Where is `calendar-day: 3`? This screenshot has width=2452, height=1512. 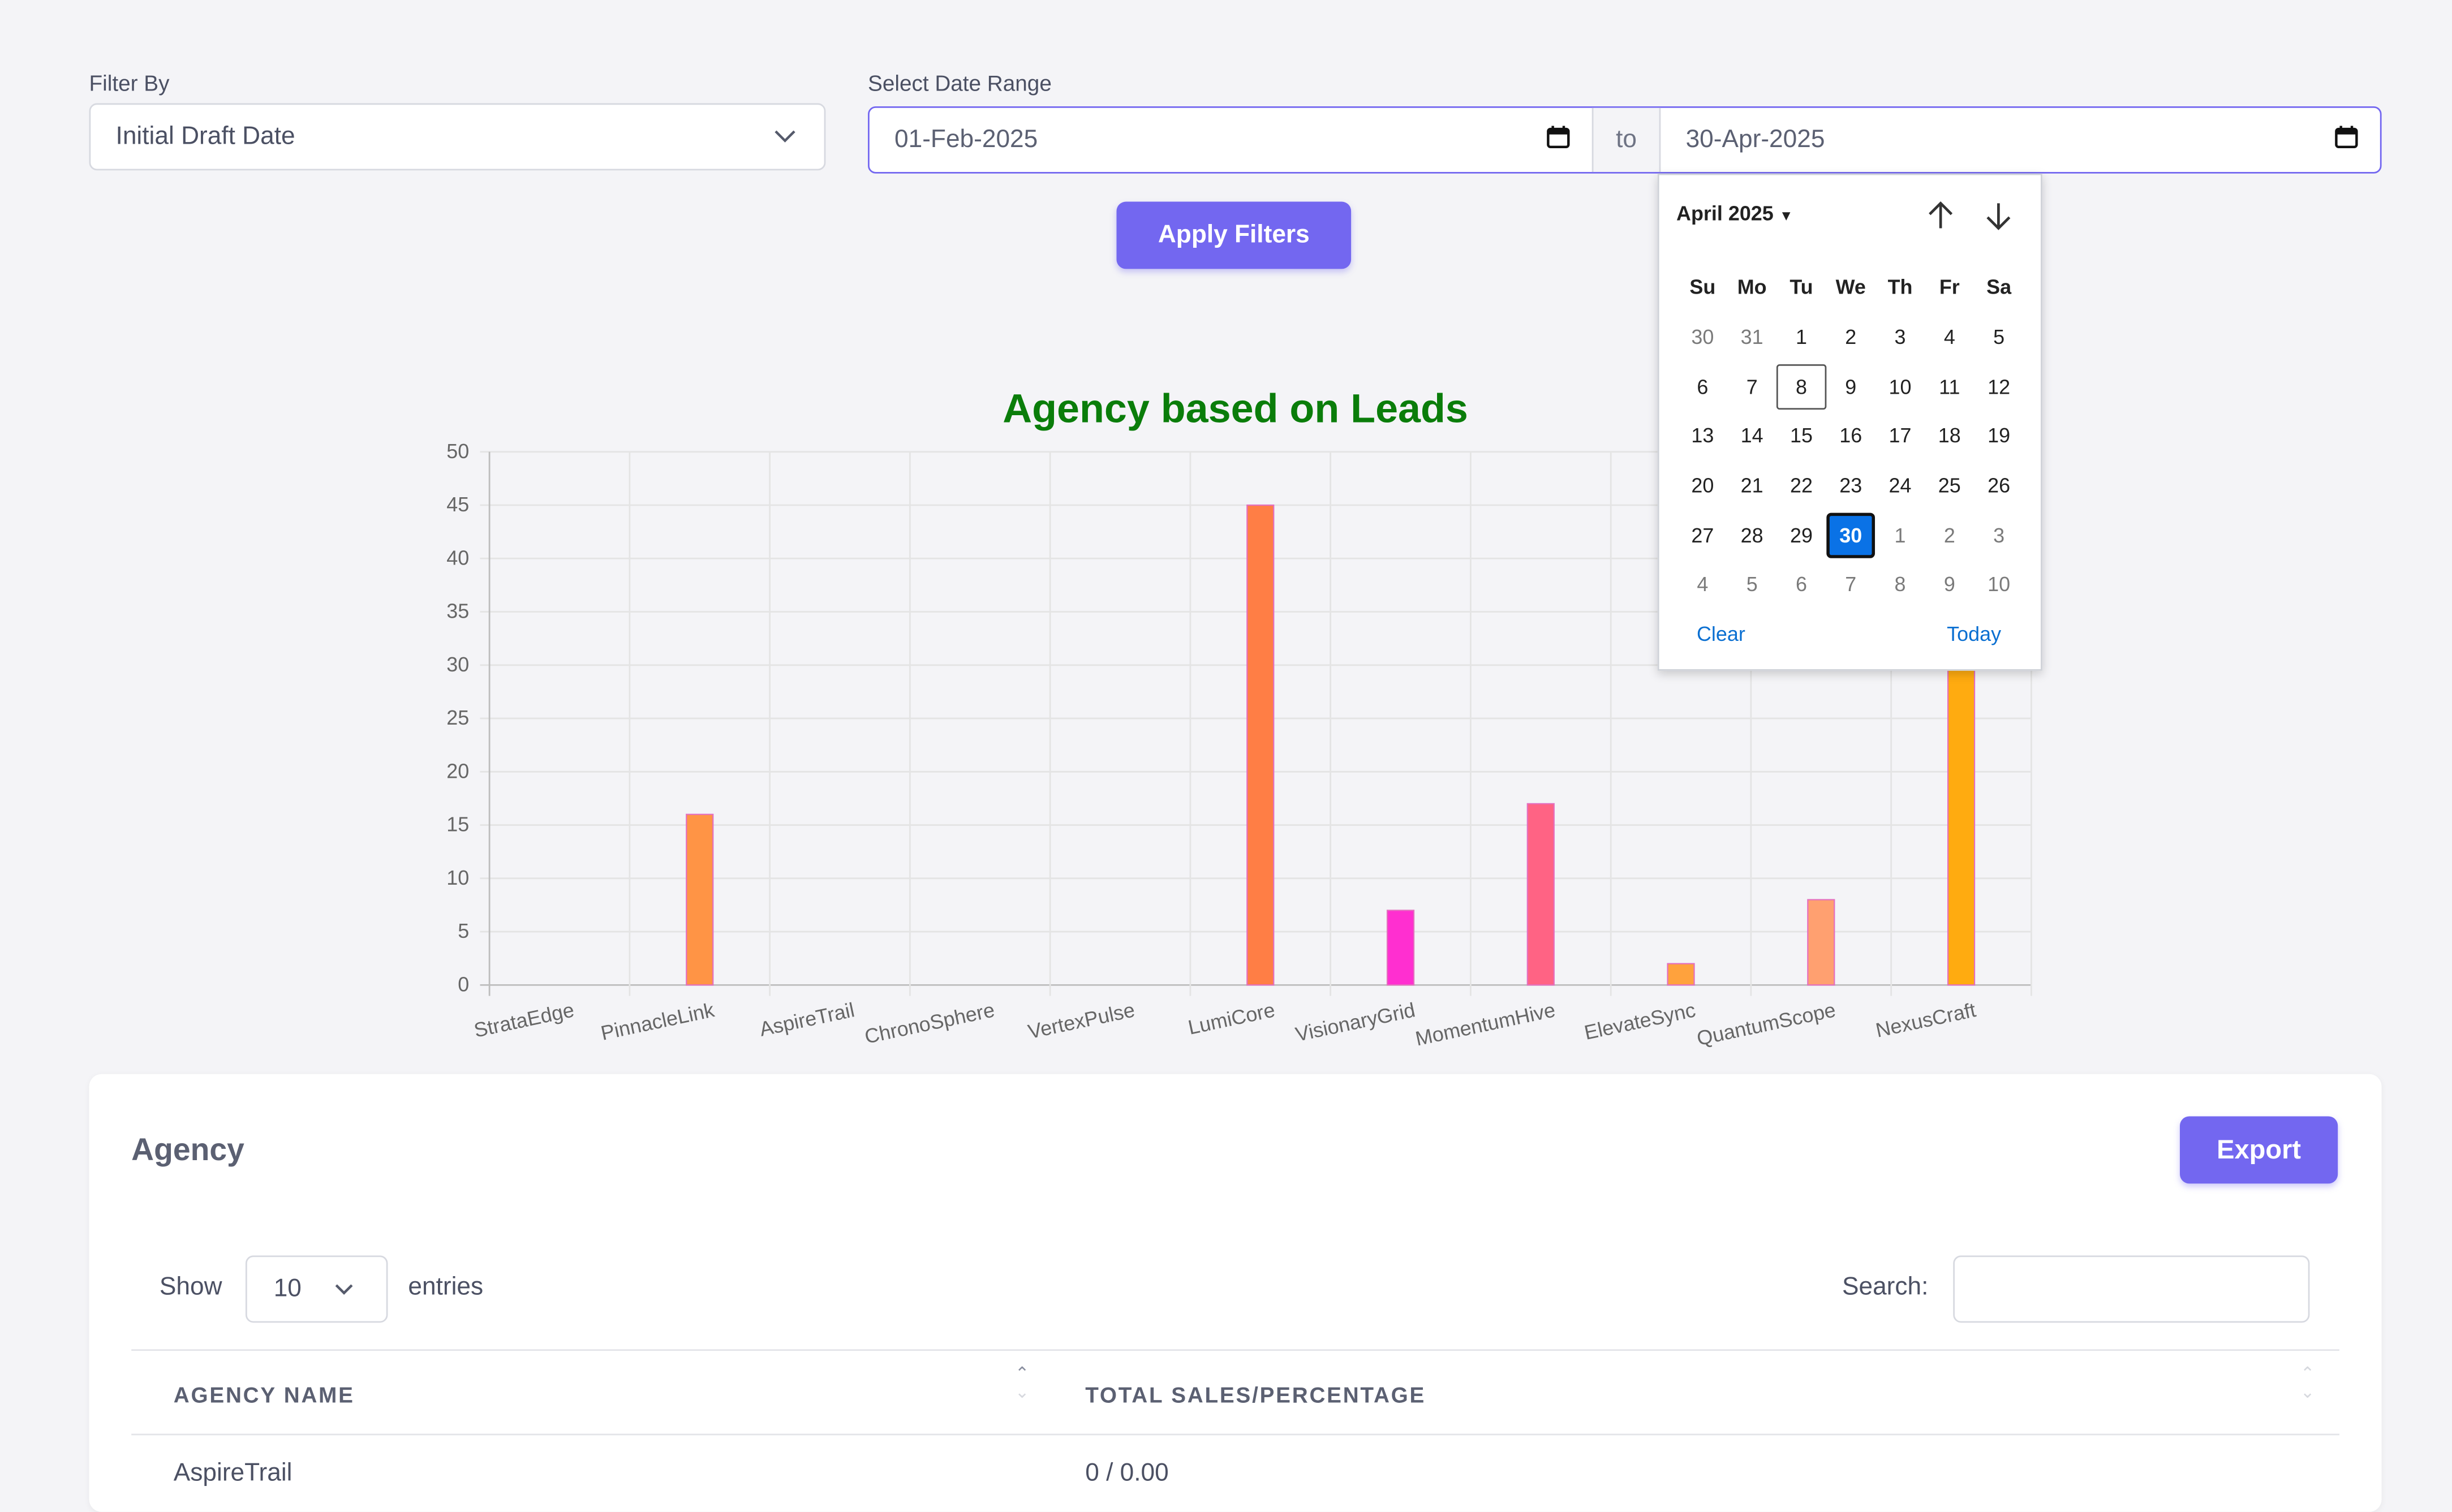
calendar-day: 3 is located at coordinates (1900, 337).